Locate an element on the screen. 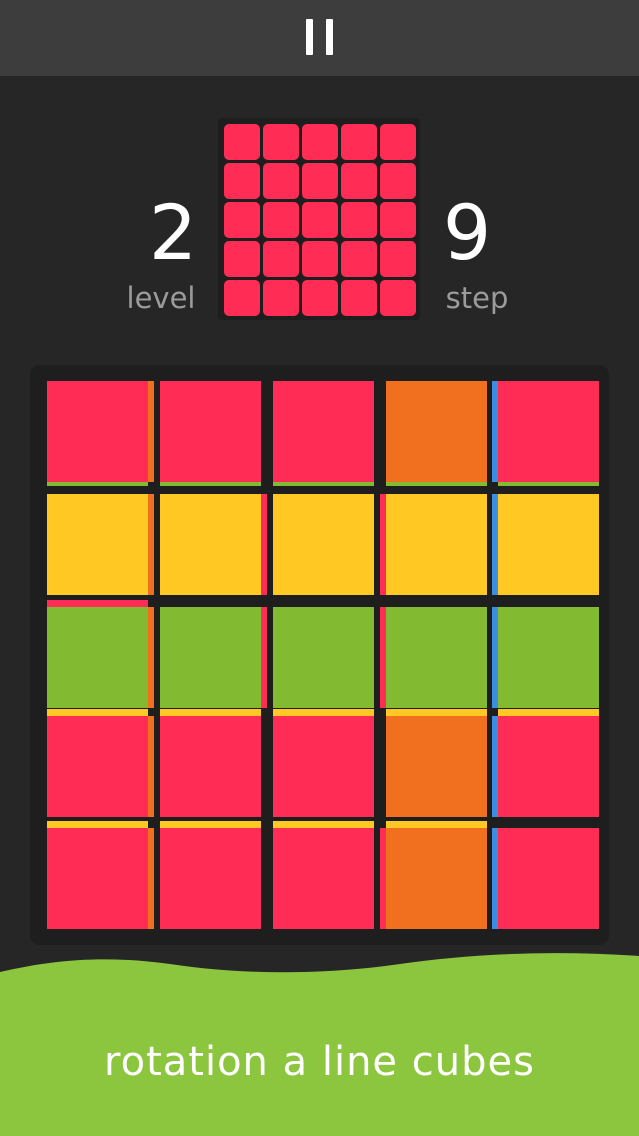 This screenshot has width=639, height=1136. level-value: 2 is located at coordinates (173, 232).